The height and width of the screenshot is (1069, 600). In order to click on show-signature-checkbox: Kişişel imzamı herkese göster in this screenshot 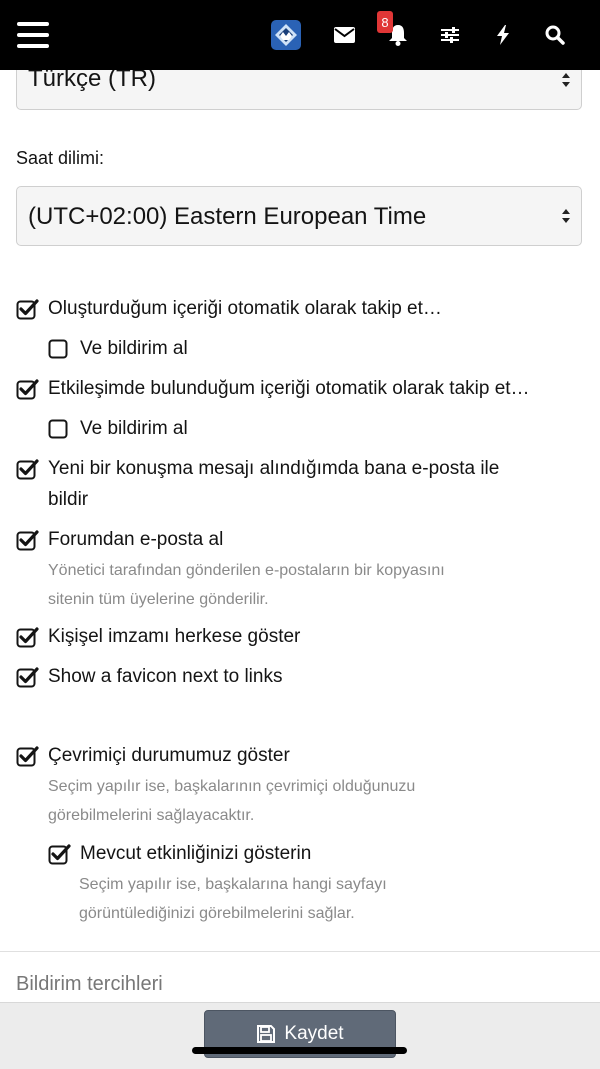, I will do `click(158, 637)`.